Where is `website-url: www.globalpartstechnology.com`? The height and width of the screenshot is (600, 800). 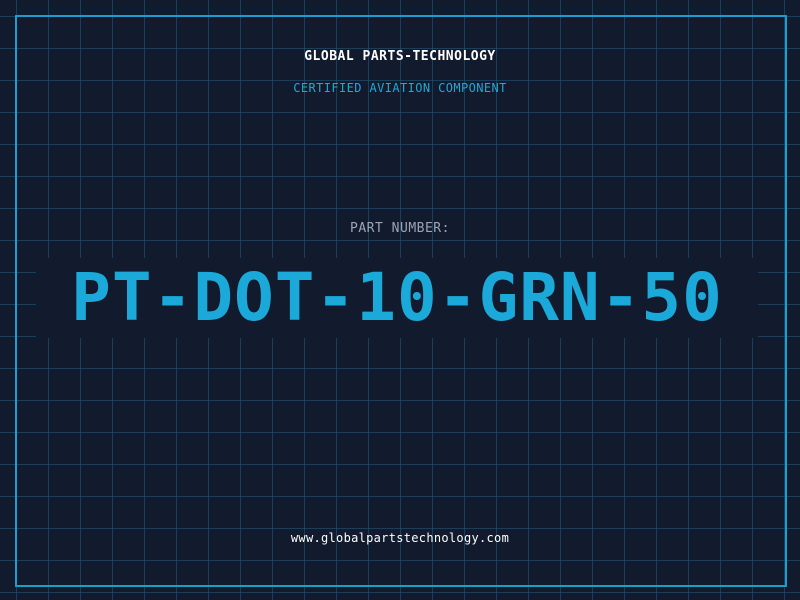 website-url: www.globalpartstechnology.com is located at coordinates (400, 538).